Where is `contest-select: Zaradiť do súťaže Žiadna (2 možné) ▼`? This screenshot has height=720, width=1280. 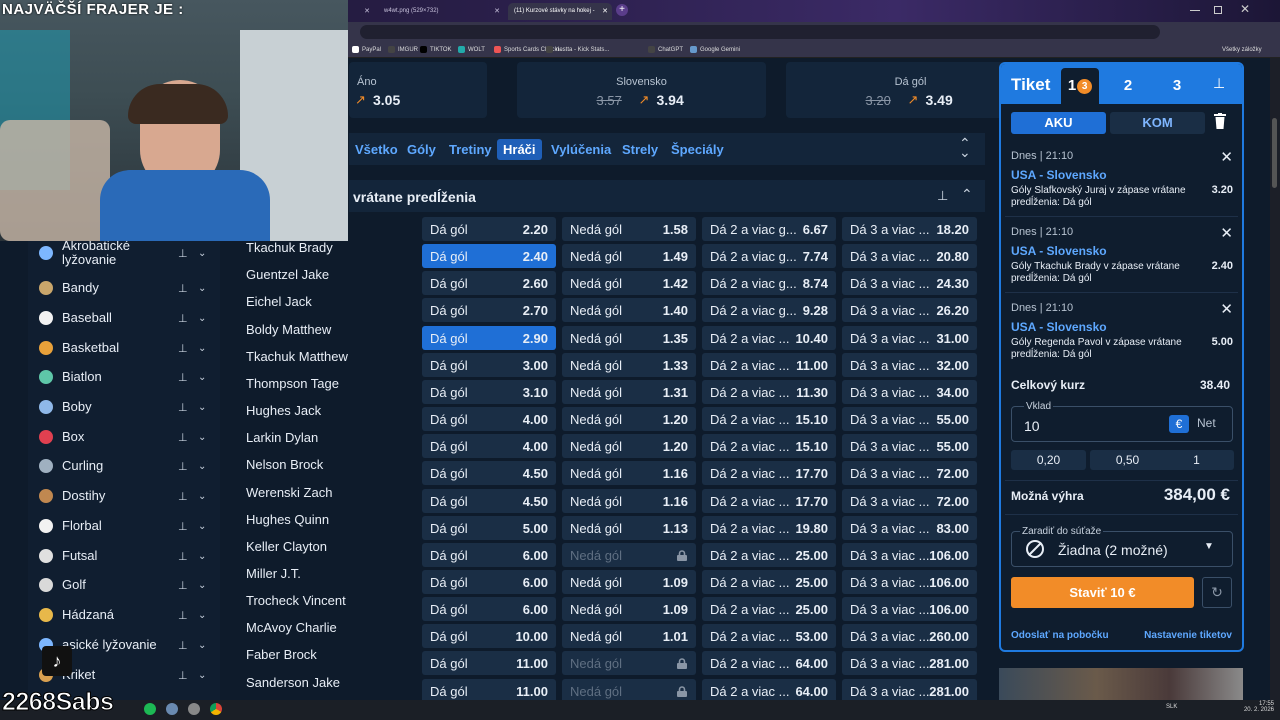 contest-select: Zaradiť do súťaže Žiadna (2 možné) ▼ is located at coordinates (1122, 546).